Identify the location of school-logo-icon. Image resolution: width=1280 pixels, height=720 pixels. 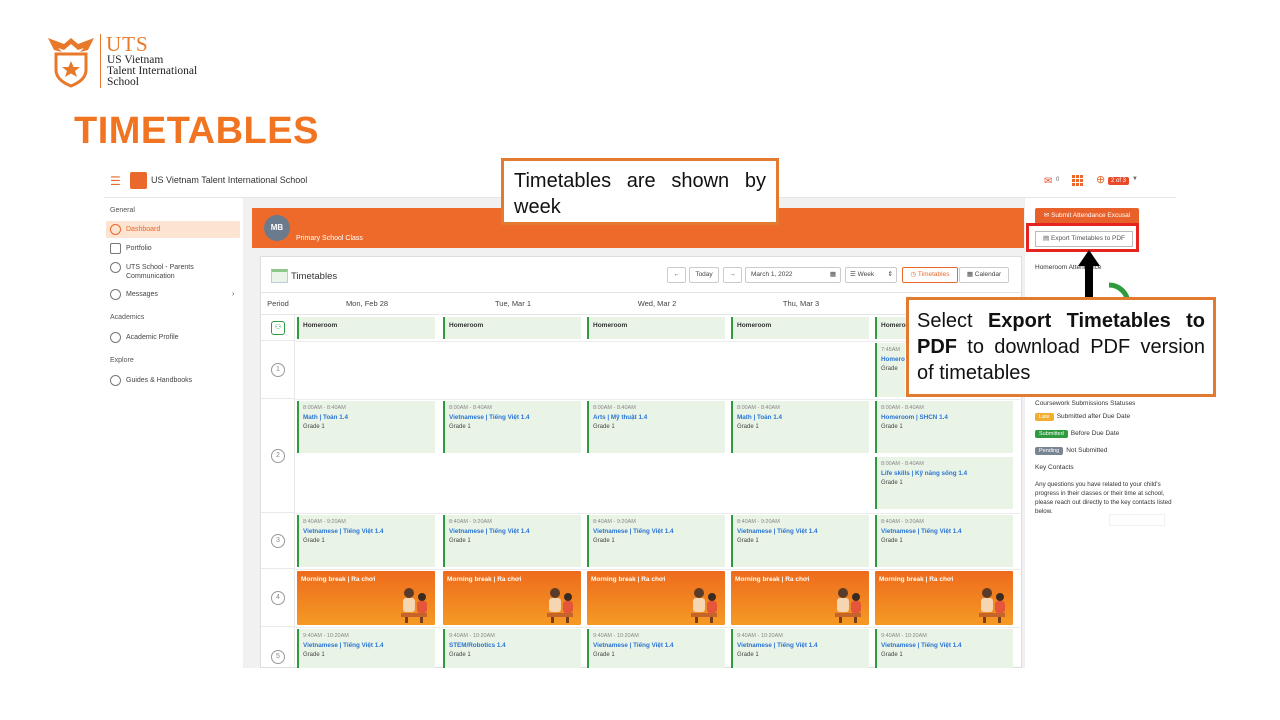
(138, 180).